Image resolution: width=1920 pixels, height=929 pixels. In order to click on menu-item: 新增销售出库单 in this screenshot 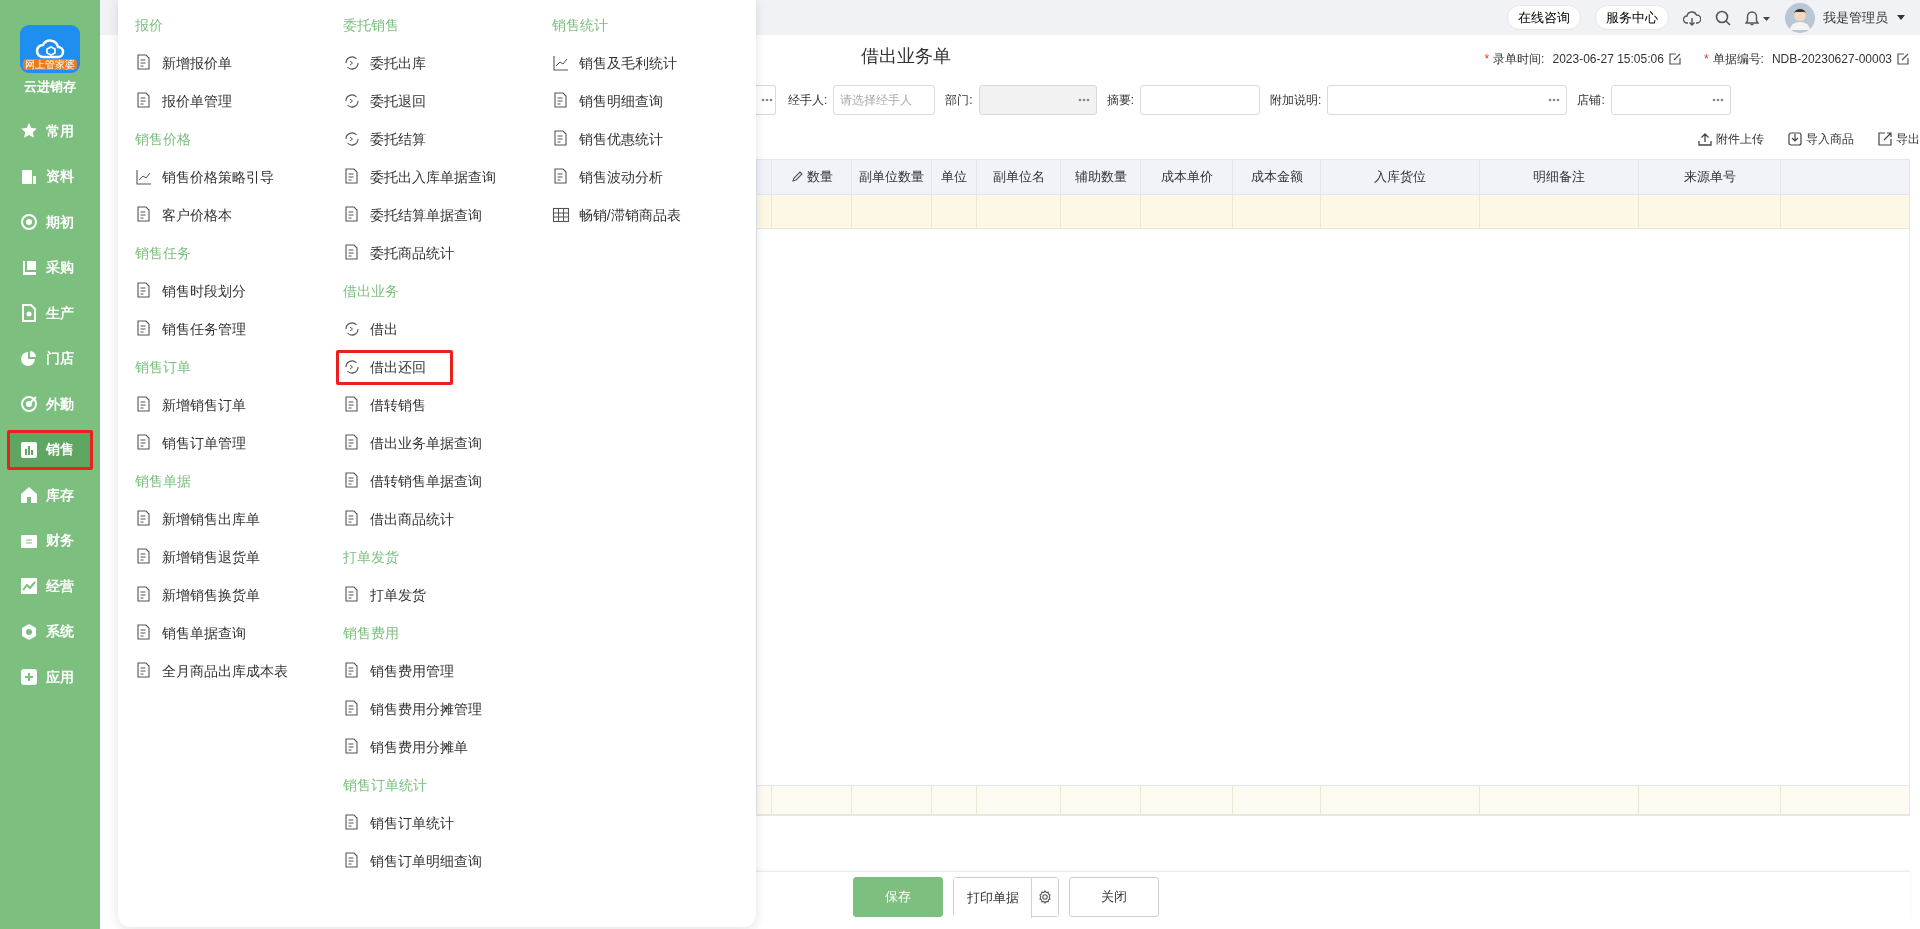, I will do `click(207, 519)`.